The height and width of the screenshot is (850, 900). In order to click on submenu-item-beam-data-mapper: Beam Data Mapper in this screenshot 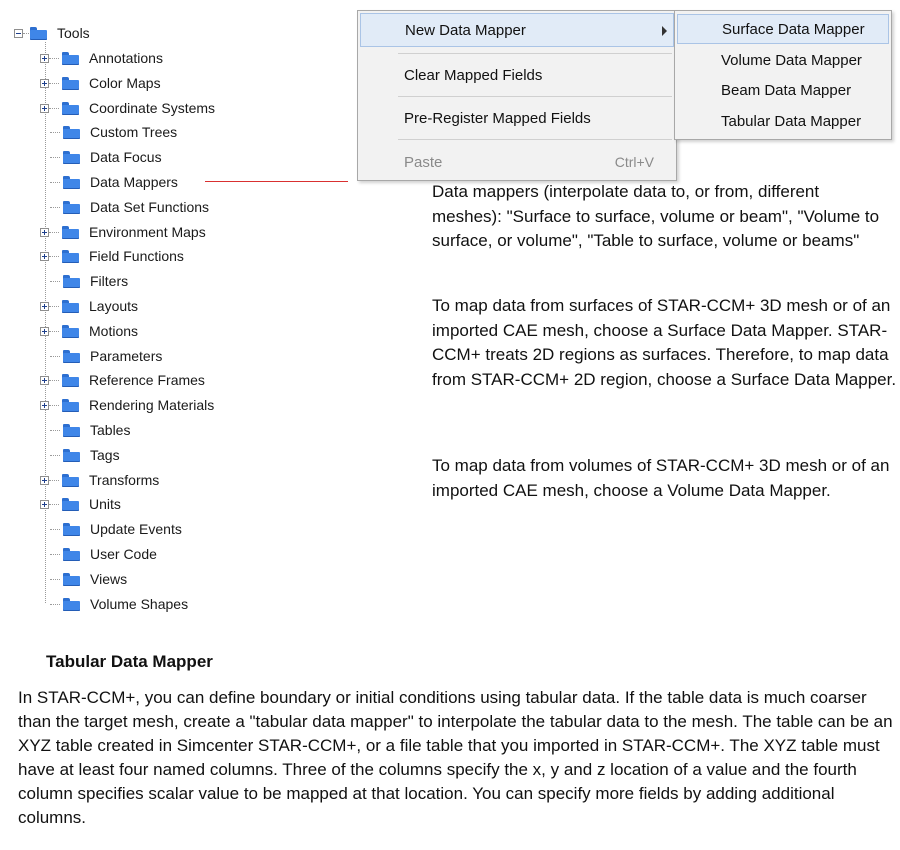, I will do `click(783, 90)`.